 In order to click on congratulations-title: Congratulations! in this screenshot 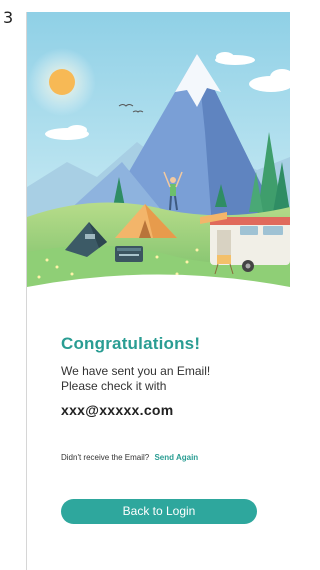, I will do `click(131, 343)`.